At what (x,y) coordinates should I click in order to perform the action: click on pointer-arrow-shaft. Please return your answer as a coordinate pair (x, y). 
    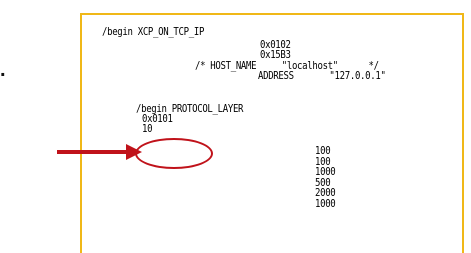
    Looking at the image, I should click on (93, 152).